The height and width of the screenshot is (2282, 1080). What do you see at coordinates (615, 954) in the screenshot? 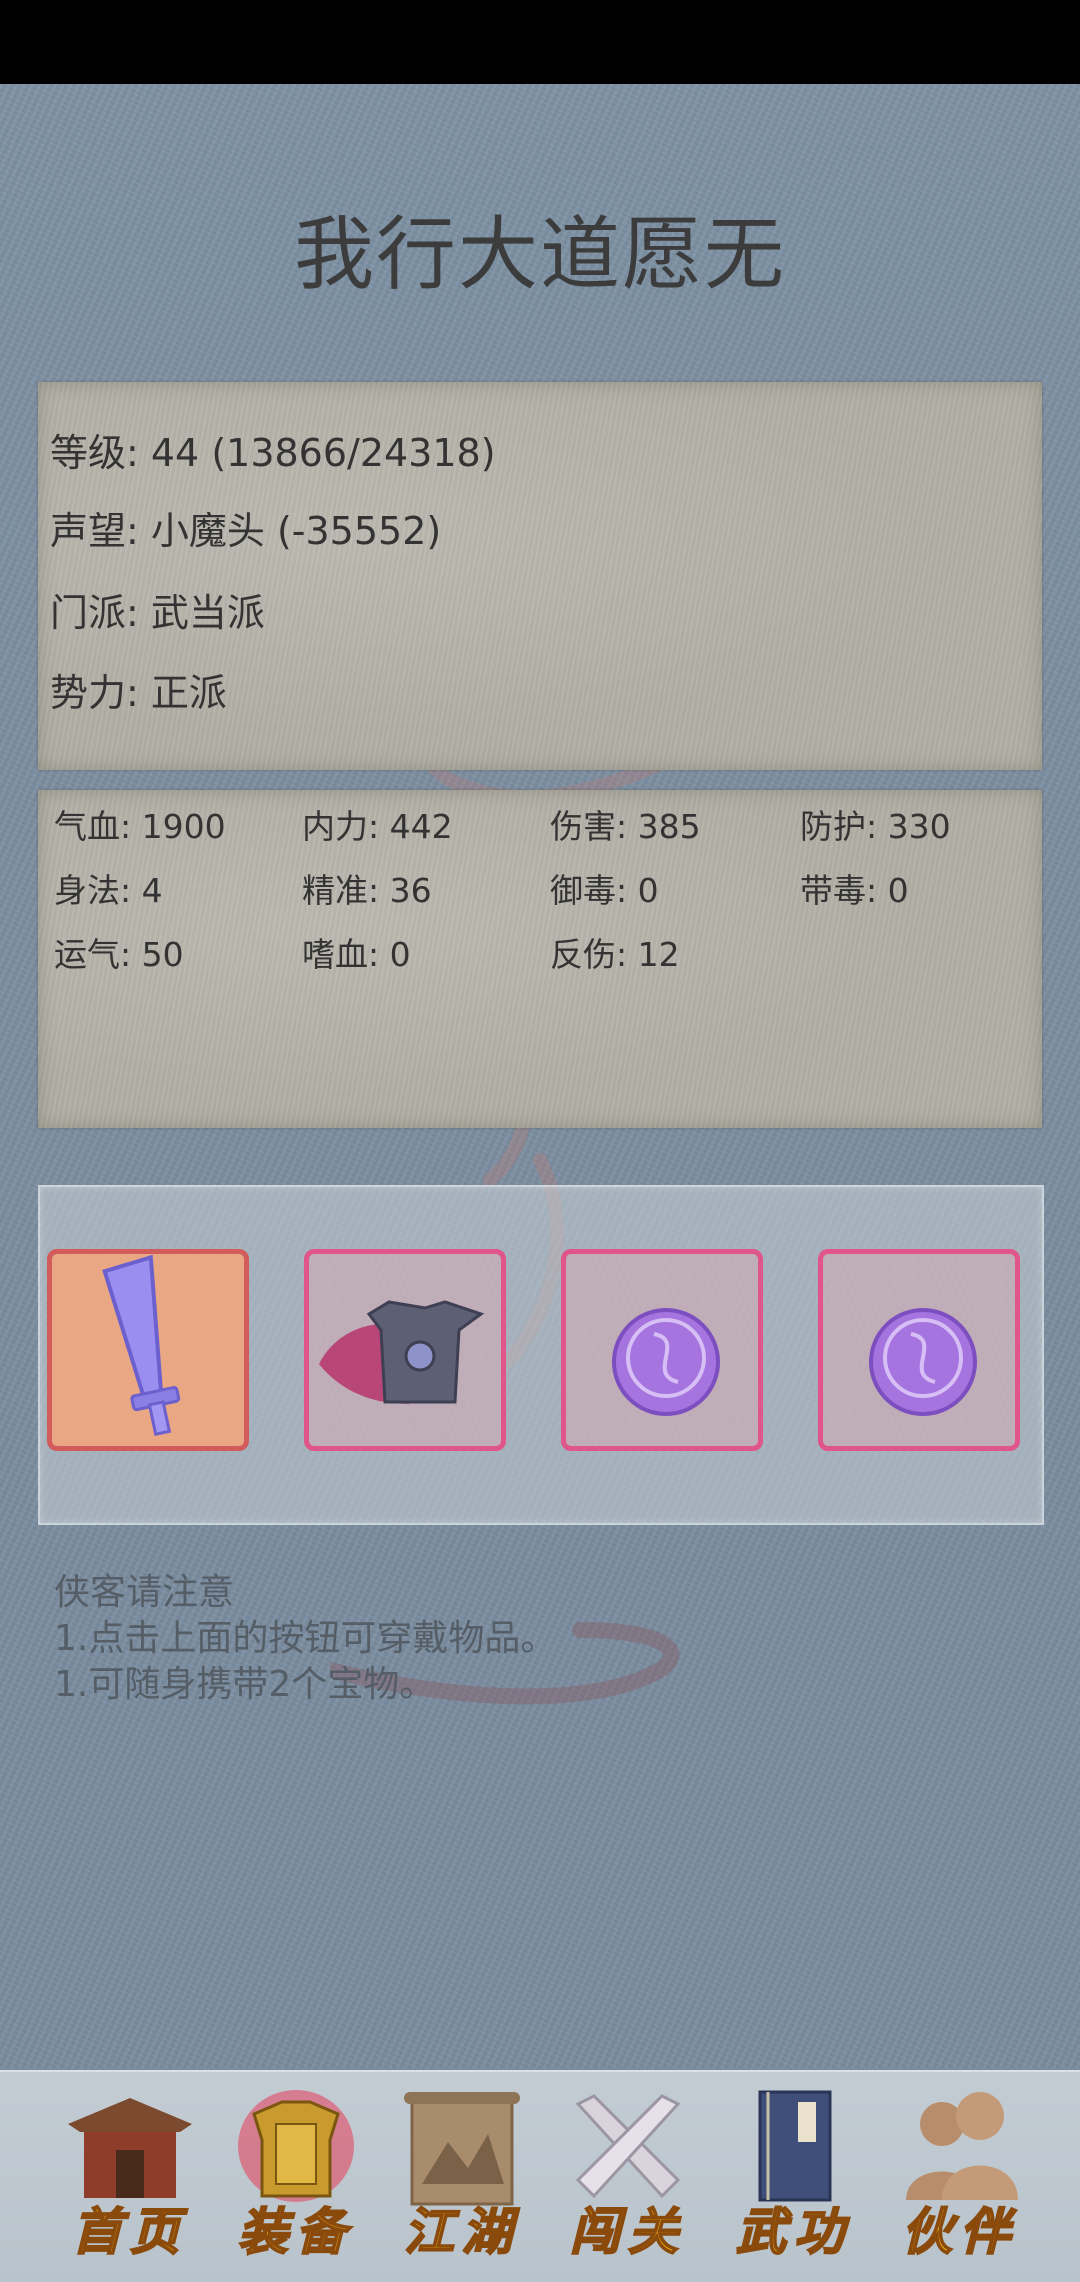
I see `stat-reflect: 反伤: 12` at bounding box center [615, 954].